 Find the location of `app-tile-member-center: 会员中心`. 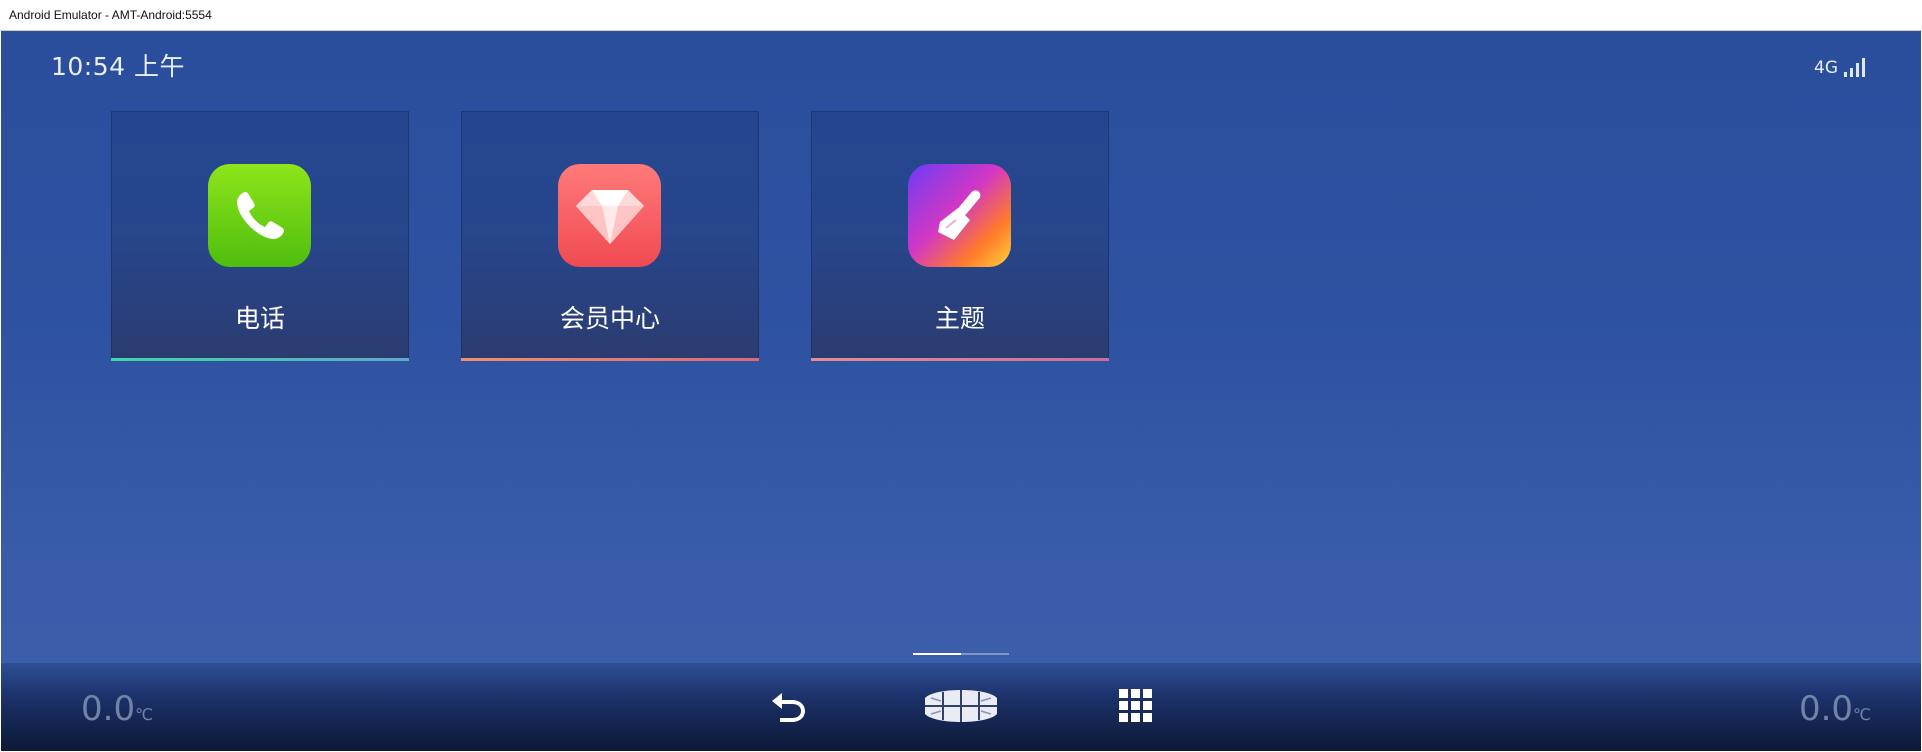

app-tile-member-center: 会员中心 is located at coordinates (610, 236).